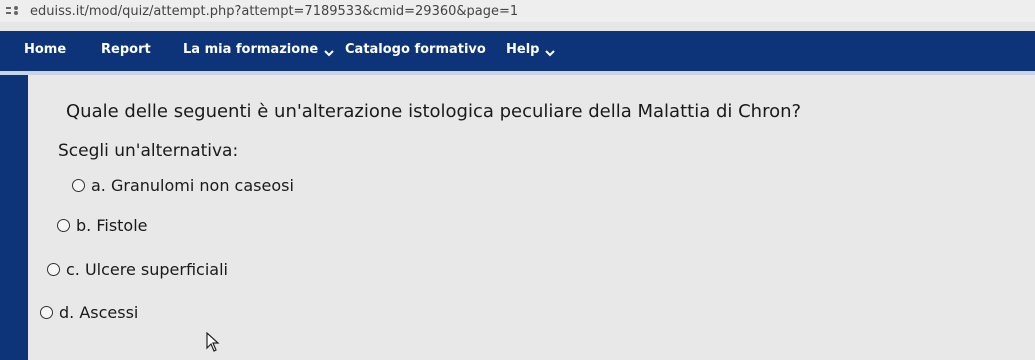  I want to click on nav-item-catalogo-formativo: Catalogo formativo, so click(415, 49).